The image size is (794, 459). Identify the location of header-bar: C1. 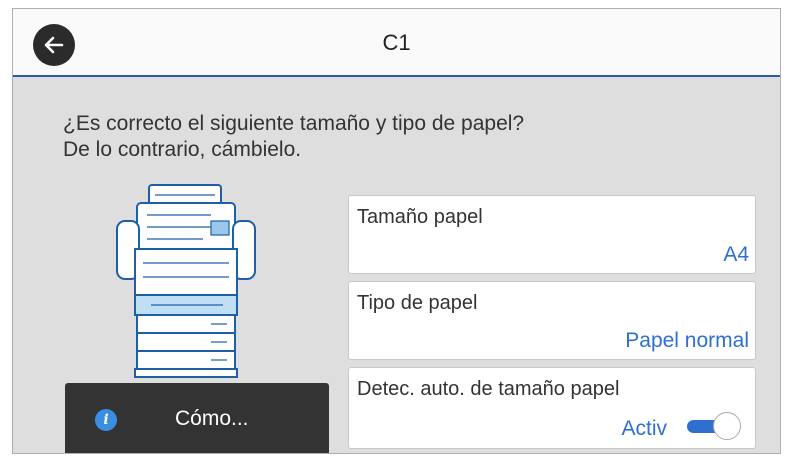
(396, 43).